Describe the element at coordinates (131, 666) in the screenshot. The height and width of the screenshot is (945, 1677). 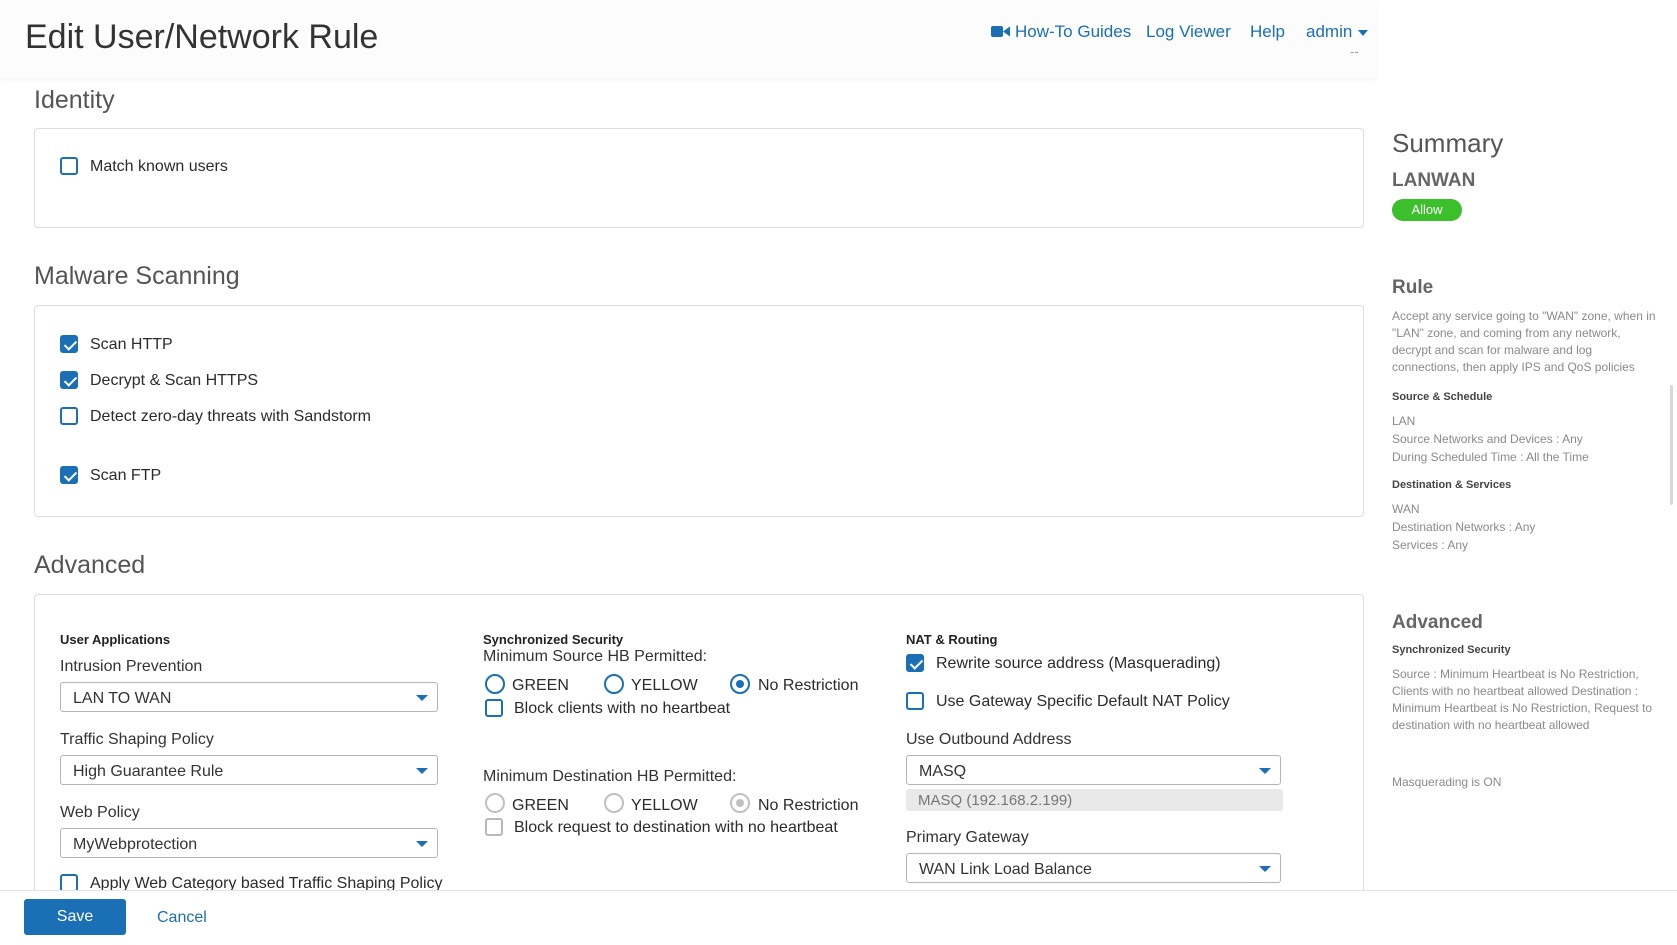
I see `intrusion-prevention-label: Intrusion Prevention` at that location.